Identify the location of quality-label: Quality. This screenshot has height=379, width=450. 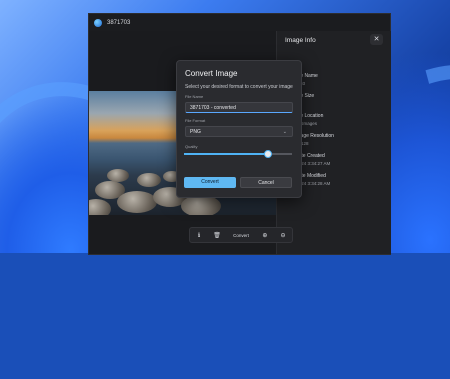
(191, 146).